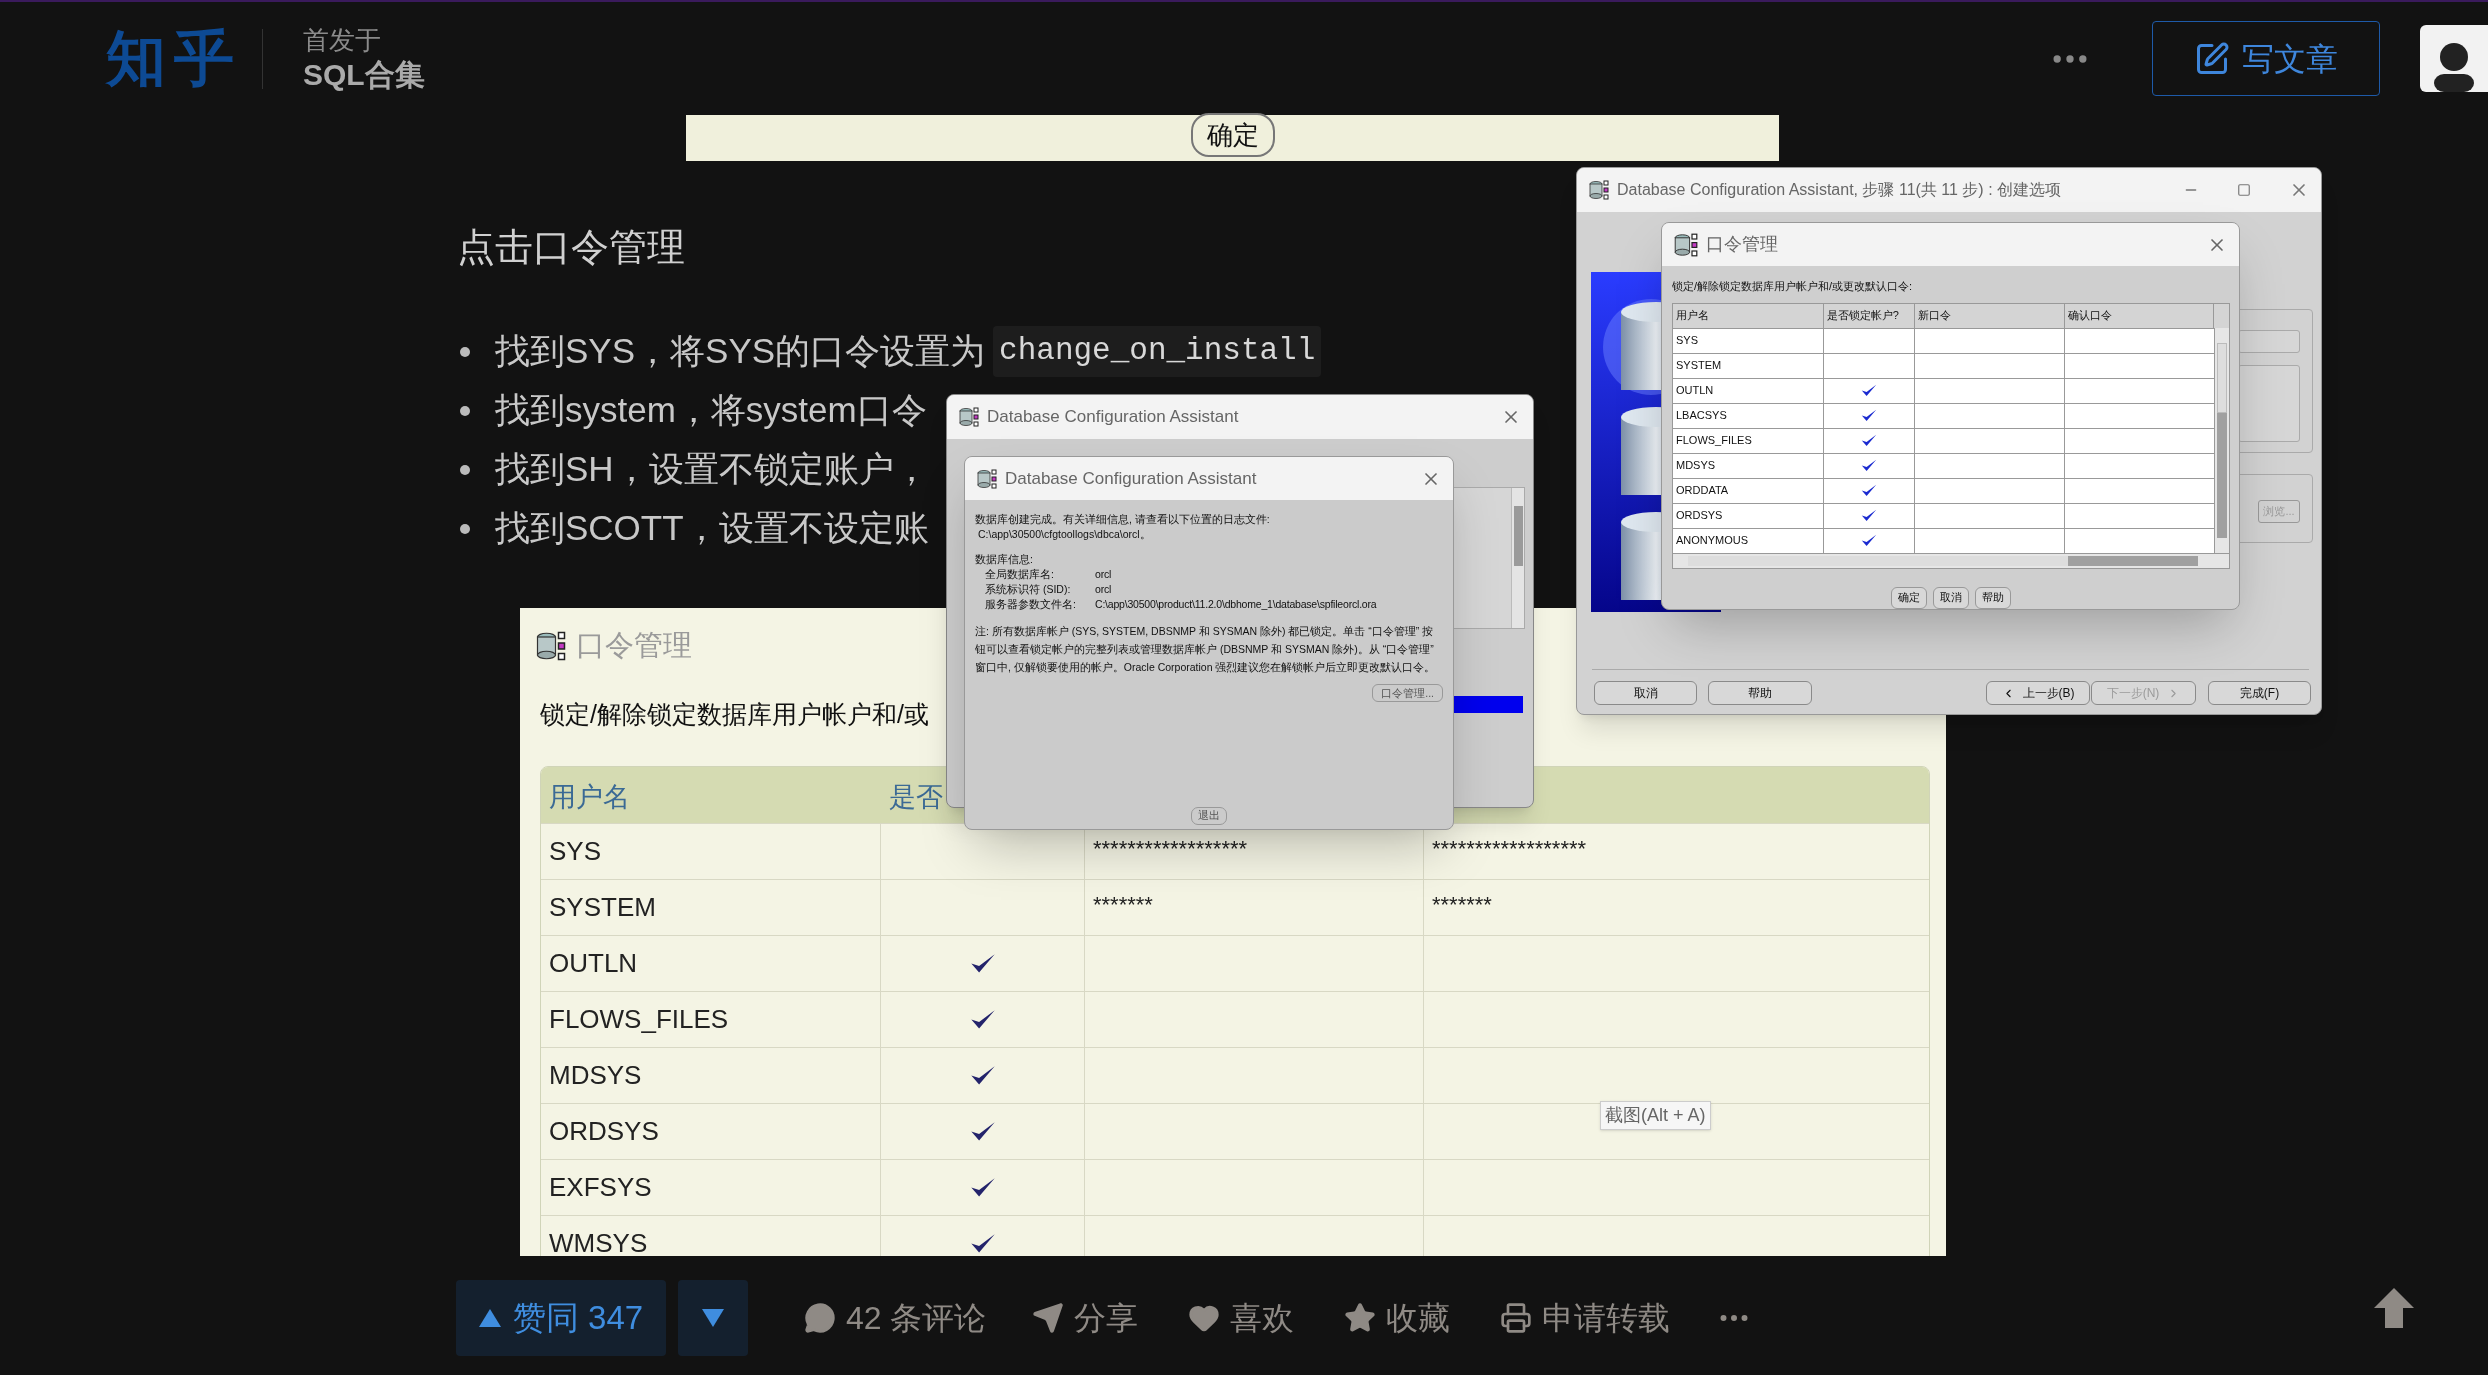  What do you see at coordinates (2269, 341) in the screenshot?
I see `text-field` at bounding box center [2269, 341].